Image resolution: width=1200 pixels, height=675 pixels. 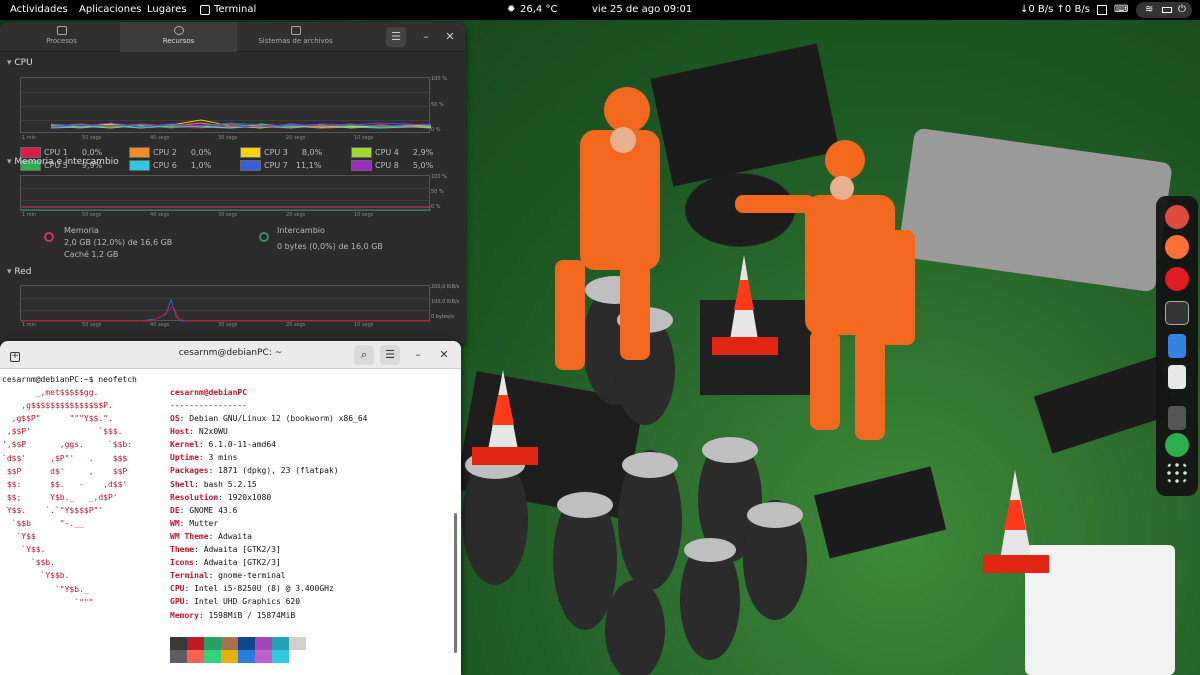 I want to click on dash-dock, so click(x=1177, y=346).